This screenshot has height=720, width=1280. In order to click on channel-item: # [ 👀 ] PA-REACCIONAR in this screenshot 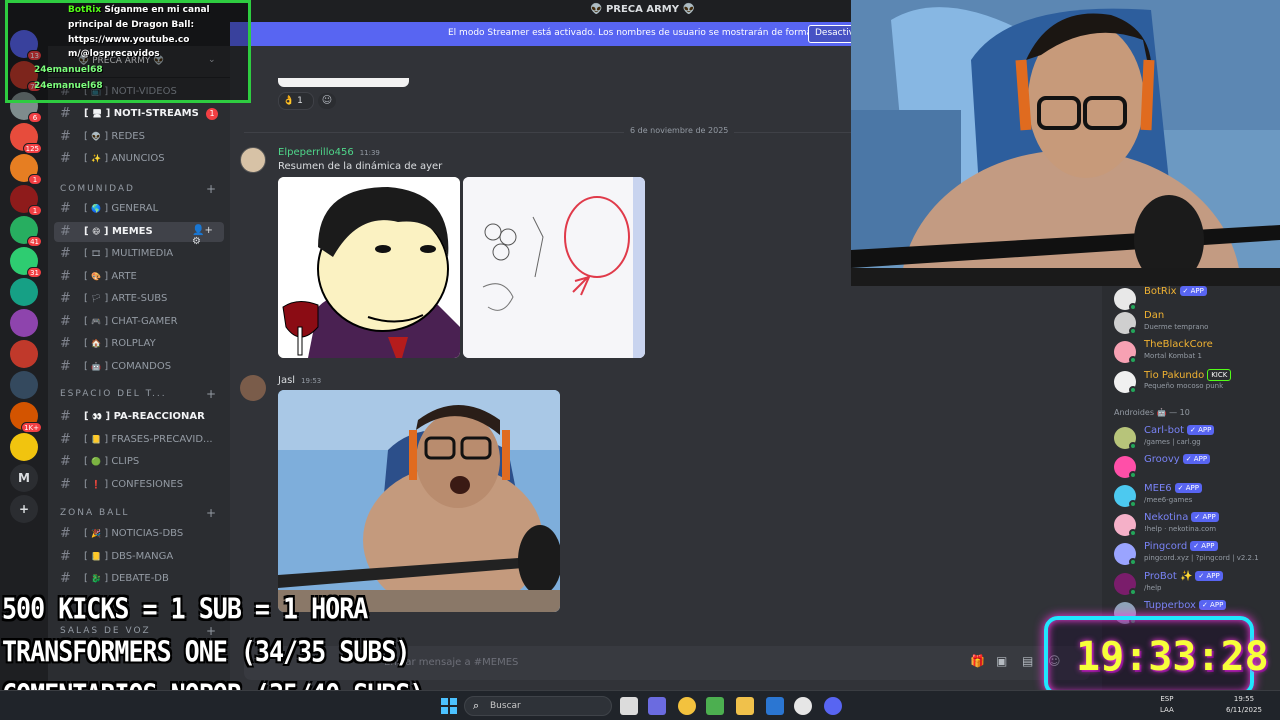, I will do `click(139, 417)`.